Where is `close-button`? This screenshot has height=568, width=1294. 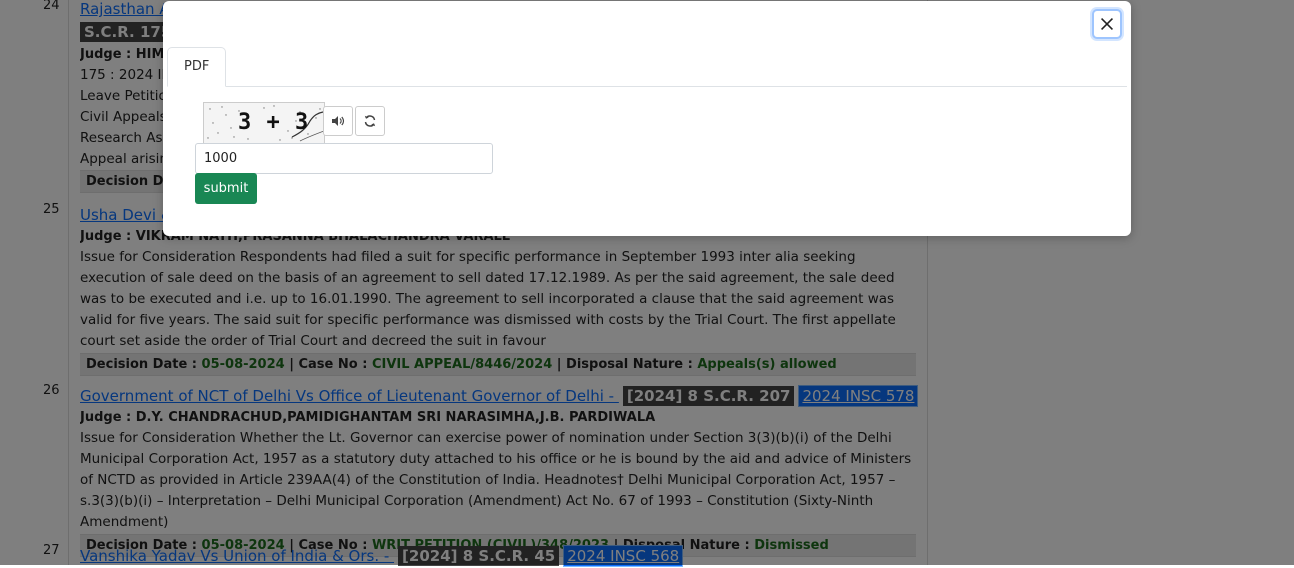 close-button is located at coordinates (1107, 24).